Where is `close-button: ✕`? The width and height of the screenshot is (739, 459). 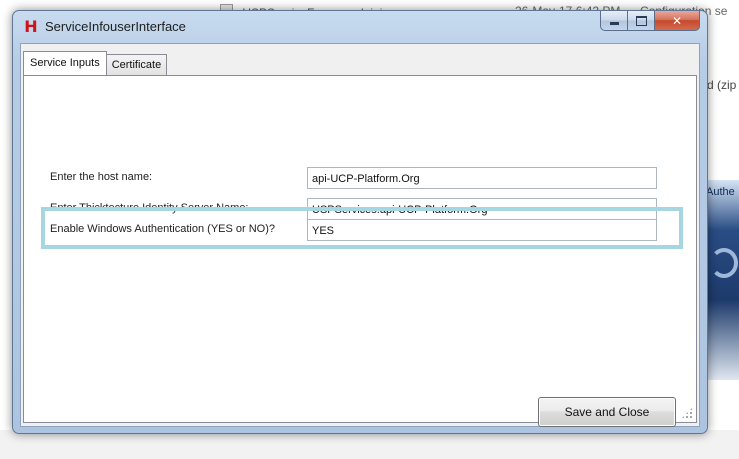 close-button: ✕ is located at coordinates (677, 21).